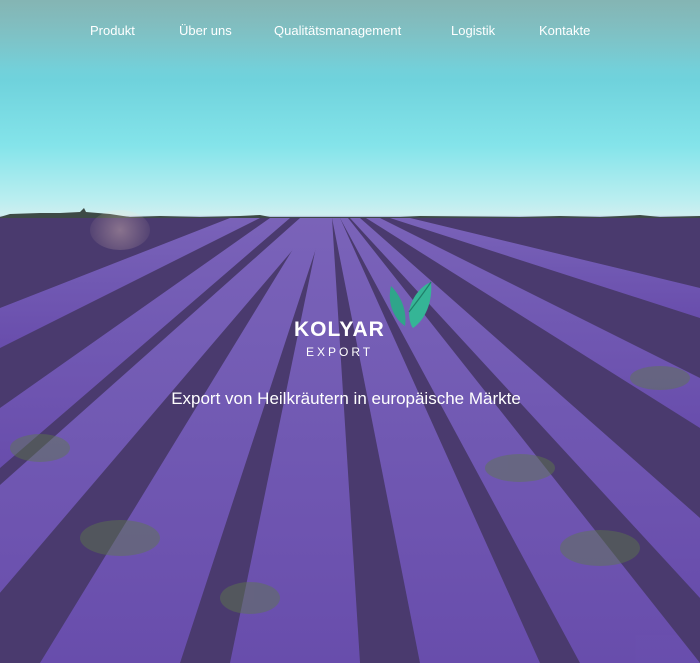 This screenshot has height=663, width=700. Describe the element at coordinates (339, 329) in the screenshot. I see `logo-wordmark: KOLYAR` at that location.